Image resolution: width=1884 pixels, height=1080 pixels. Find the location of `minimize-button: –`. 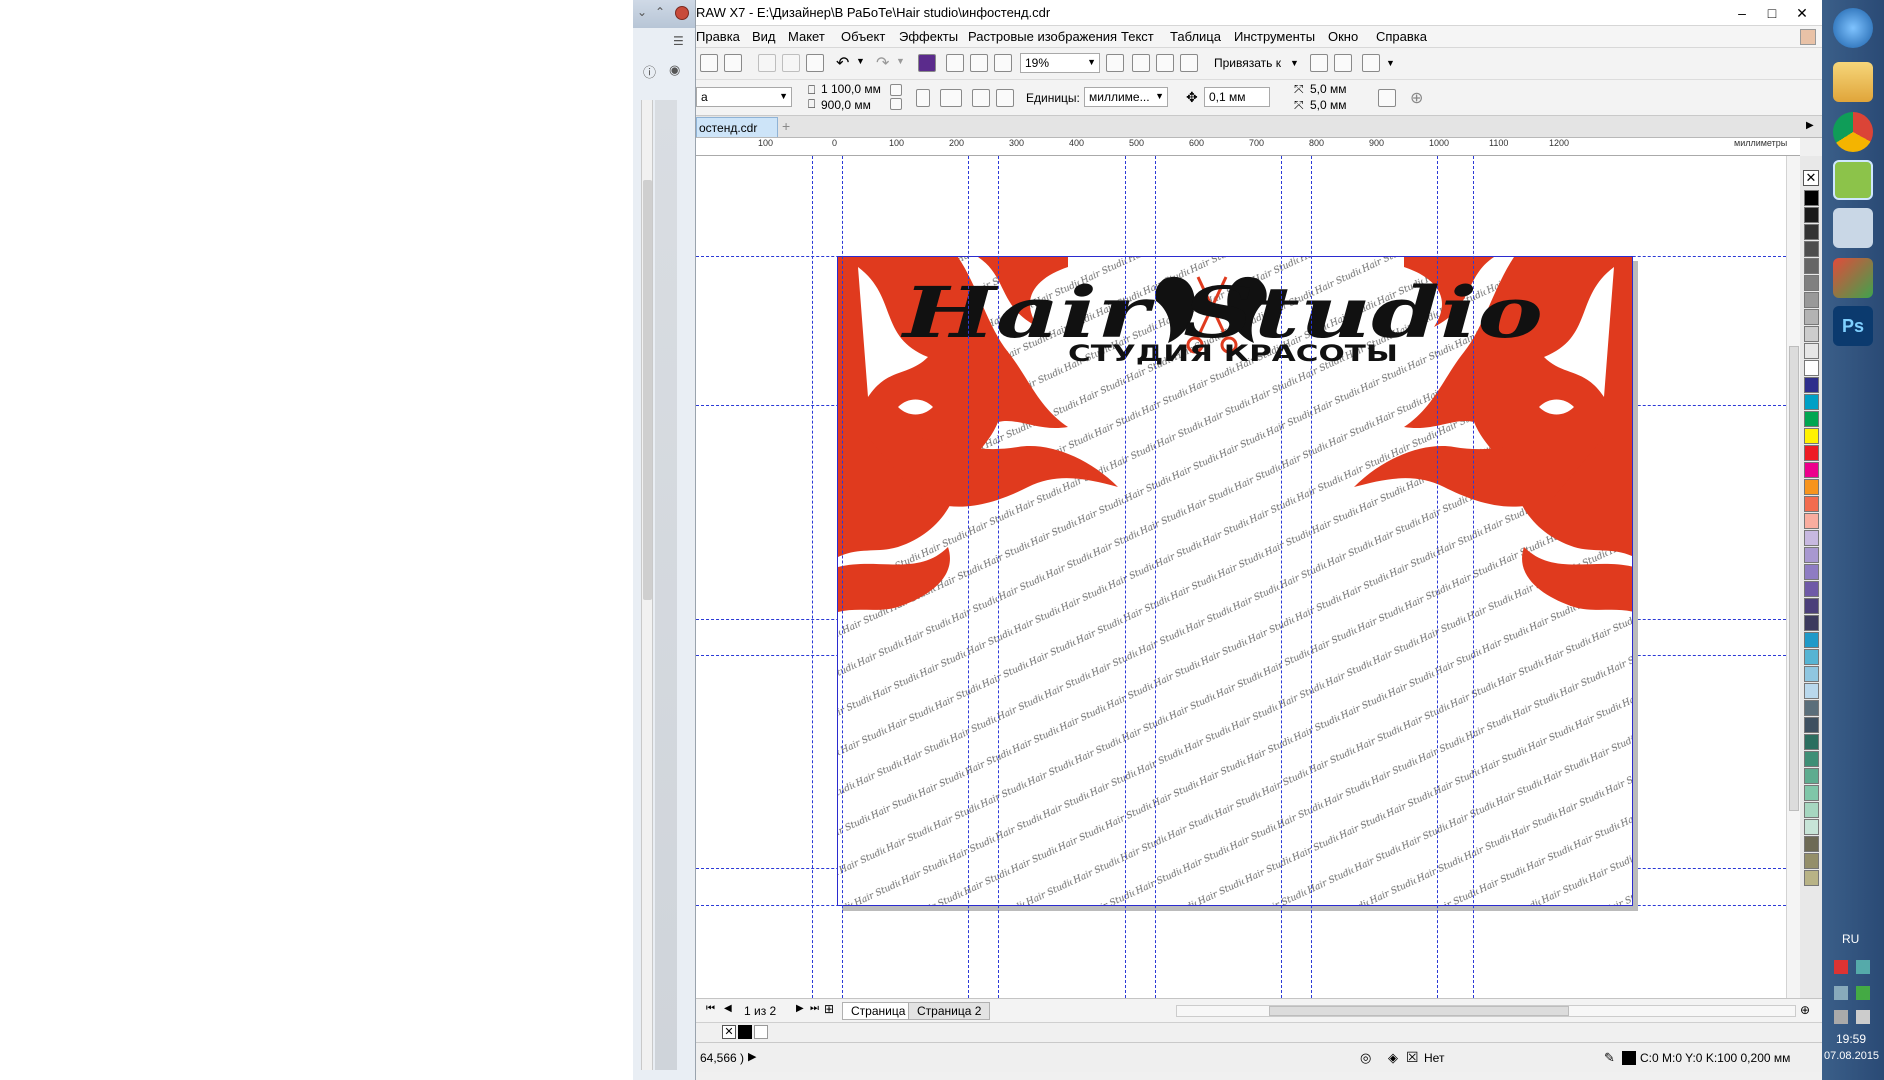

minimize-button: – is located at coordinates (1742, 13).